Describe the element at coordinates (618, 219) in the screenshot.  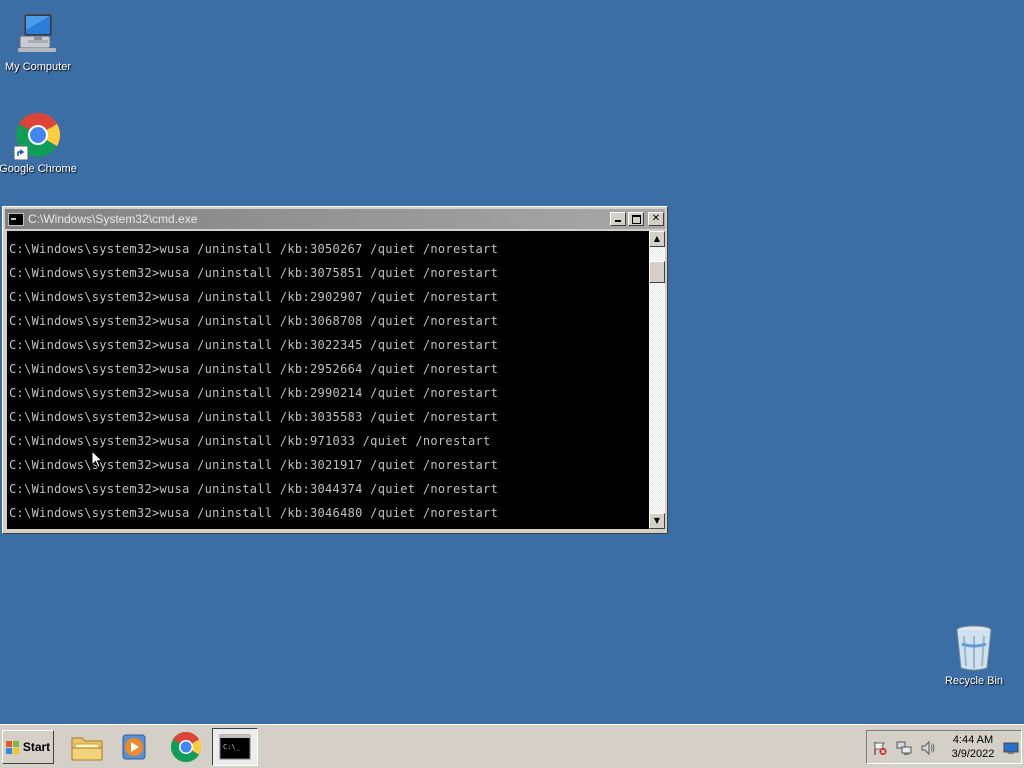
I see `minimize-button` at that location.